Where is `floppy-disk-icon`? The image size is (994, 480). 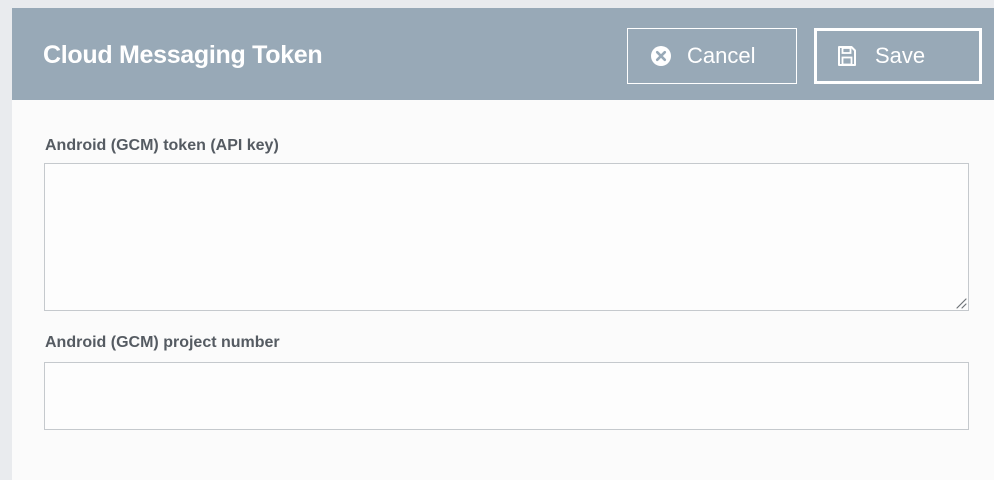
floppy-disk-icon is located at coordinates (847, 56).